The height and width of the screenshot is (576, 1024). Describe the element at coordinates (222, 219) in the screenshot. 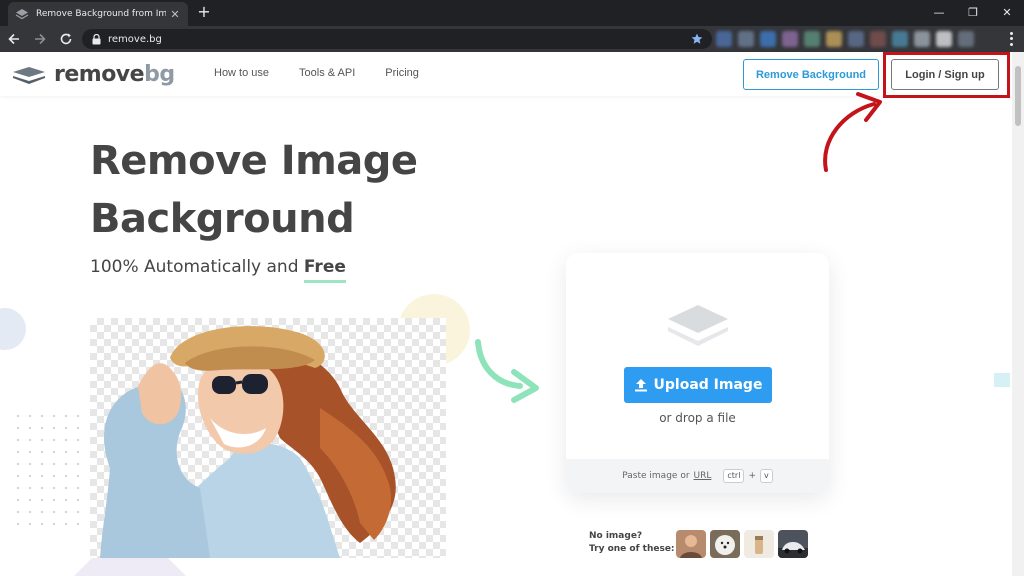

I see `hero-title-line2: Background` at that location.